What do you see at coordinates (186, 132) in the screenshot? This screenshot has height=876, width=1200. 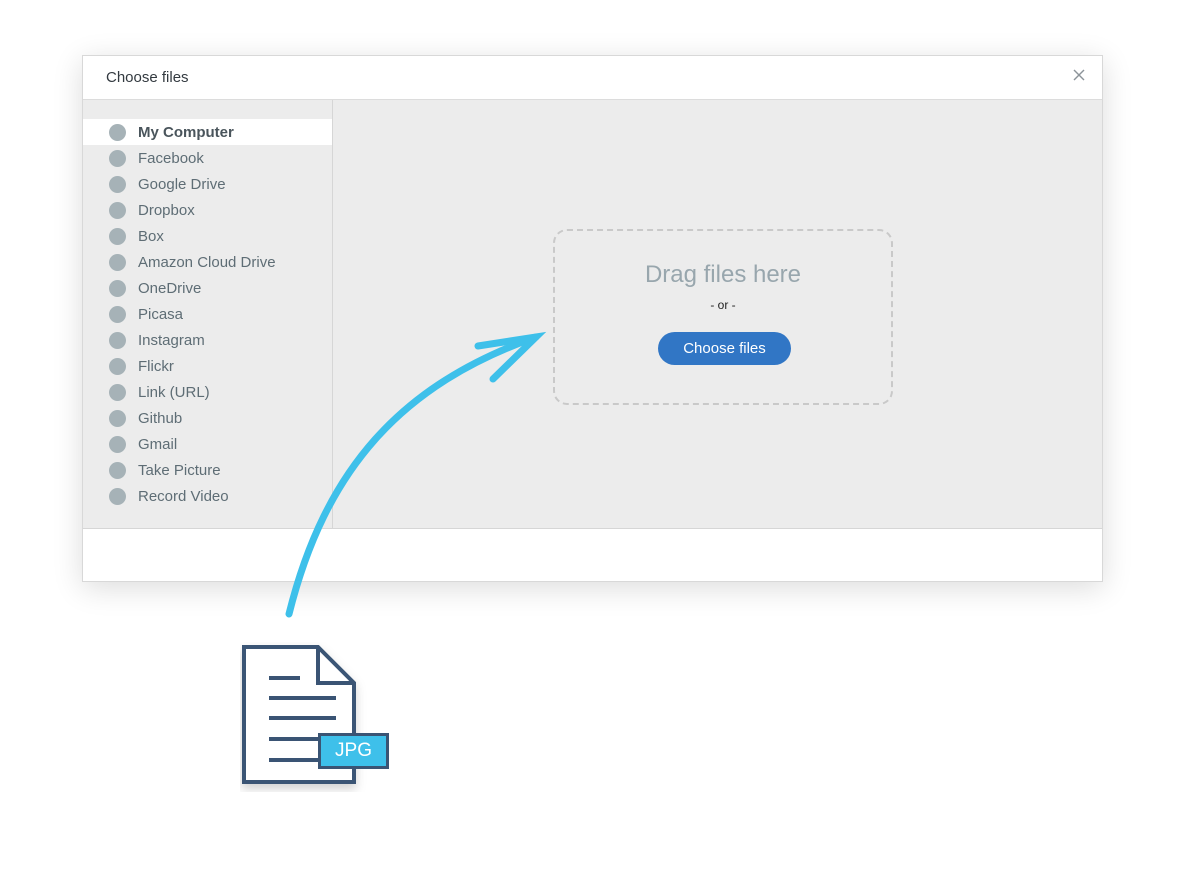 I see `sidebar-item-label: My Computer` at bounding box center [186, 132].